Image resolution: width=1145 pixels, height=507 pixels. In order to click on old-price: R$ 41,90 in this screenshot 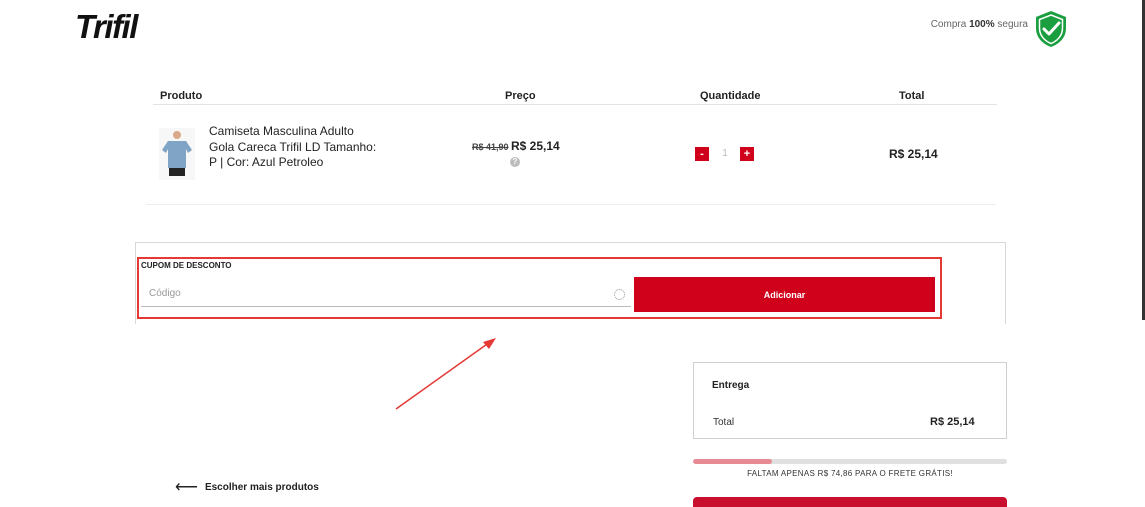, I will do `click(490, 147)`.